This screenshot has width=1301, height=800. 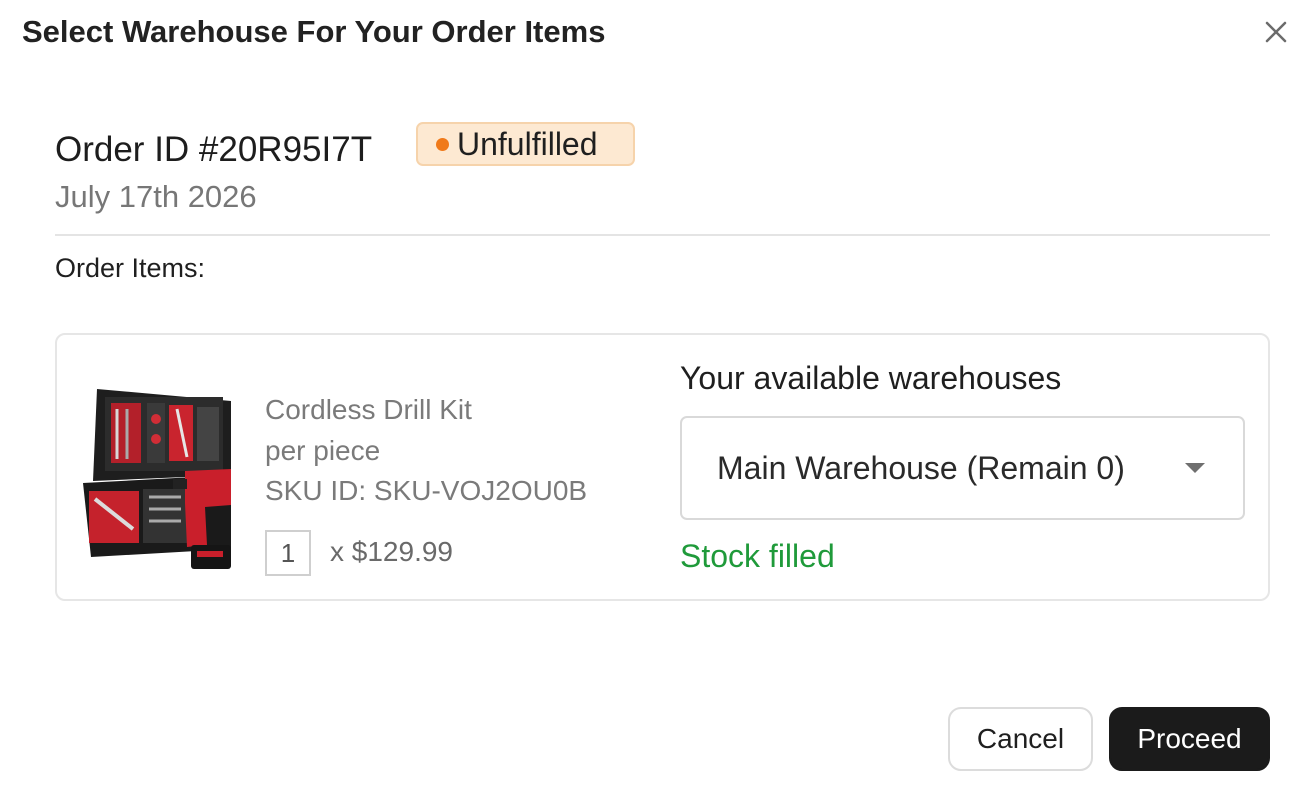 What do you see at coordinates (368, 409) in the screenshot?
I see `product-name: Cordless Drill Kit` at bounding box center [368, 409].